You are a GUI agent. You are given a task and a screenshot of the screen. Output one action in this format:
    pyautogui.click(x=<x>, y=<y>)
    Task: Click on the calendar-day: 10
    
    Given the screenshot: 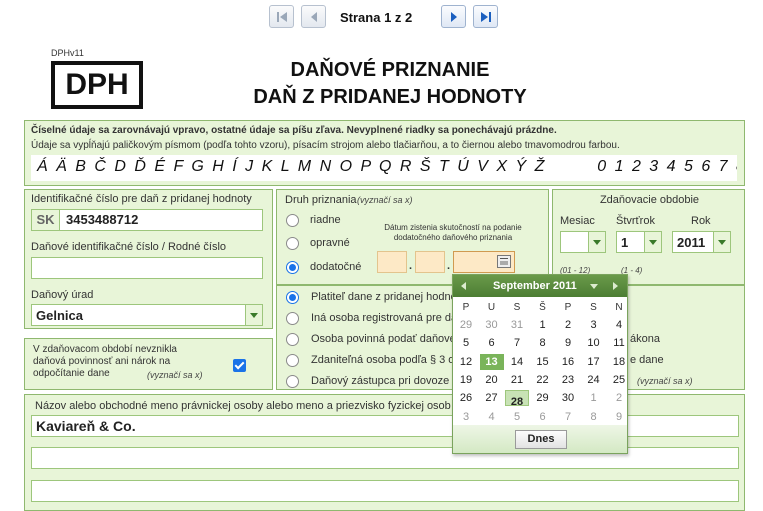 What is the action you would take?
    pyautogui.click(x=594, y=343)
    